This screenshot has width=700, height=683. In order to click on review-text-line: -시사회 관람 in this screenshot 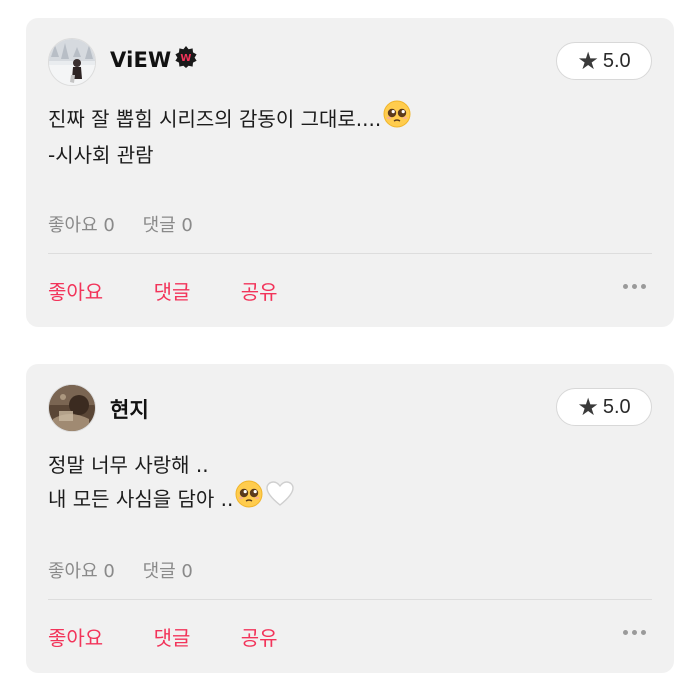, I will do `click(101, 154)`.